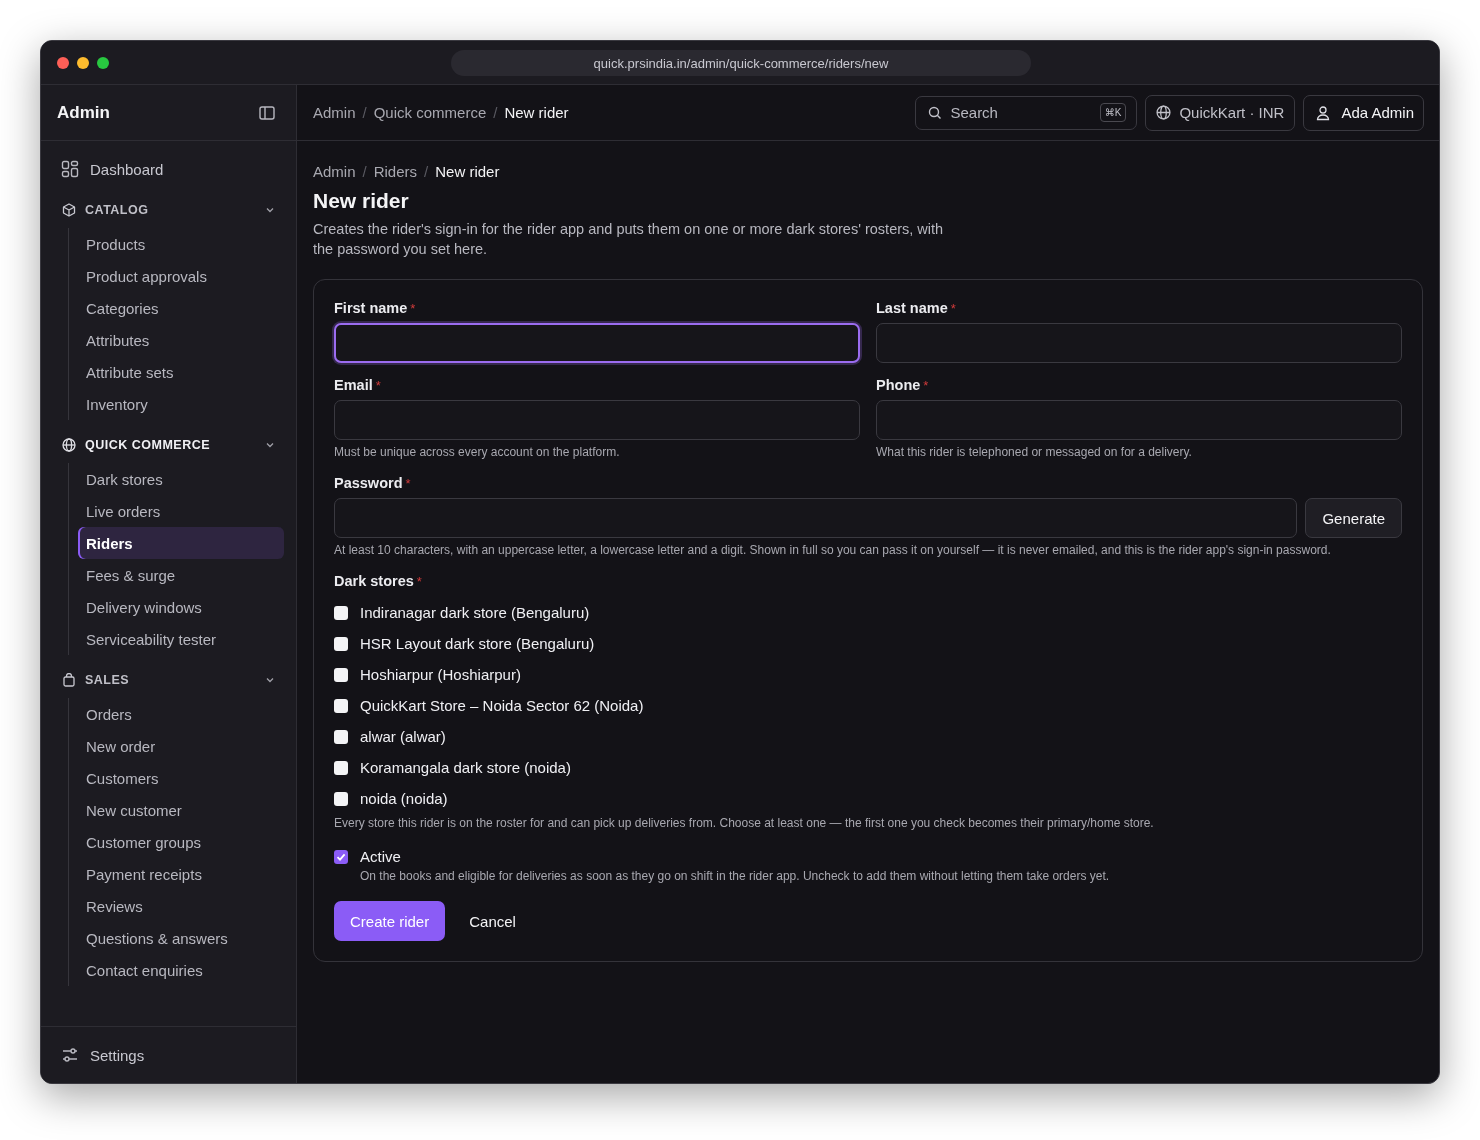 This screenshot has width=1480, height=1140. What do you see at coordinates (1034, 452) in the screenshot?
I see `help-text: What this rider is telephoned or messaged on for a delivery.` at bounding box center [1034, 452].